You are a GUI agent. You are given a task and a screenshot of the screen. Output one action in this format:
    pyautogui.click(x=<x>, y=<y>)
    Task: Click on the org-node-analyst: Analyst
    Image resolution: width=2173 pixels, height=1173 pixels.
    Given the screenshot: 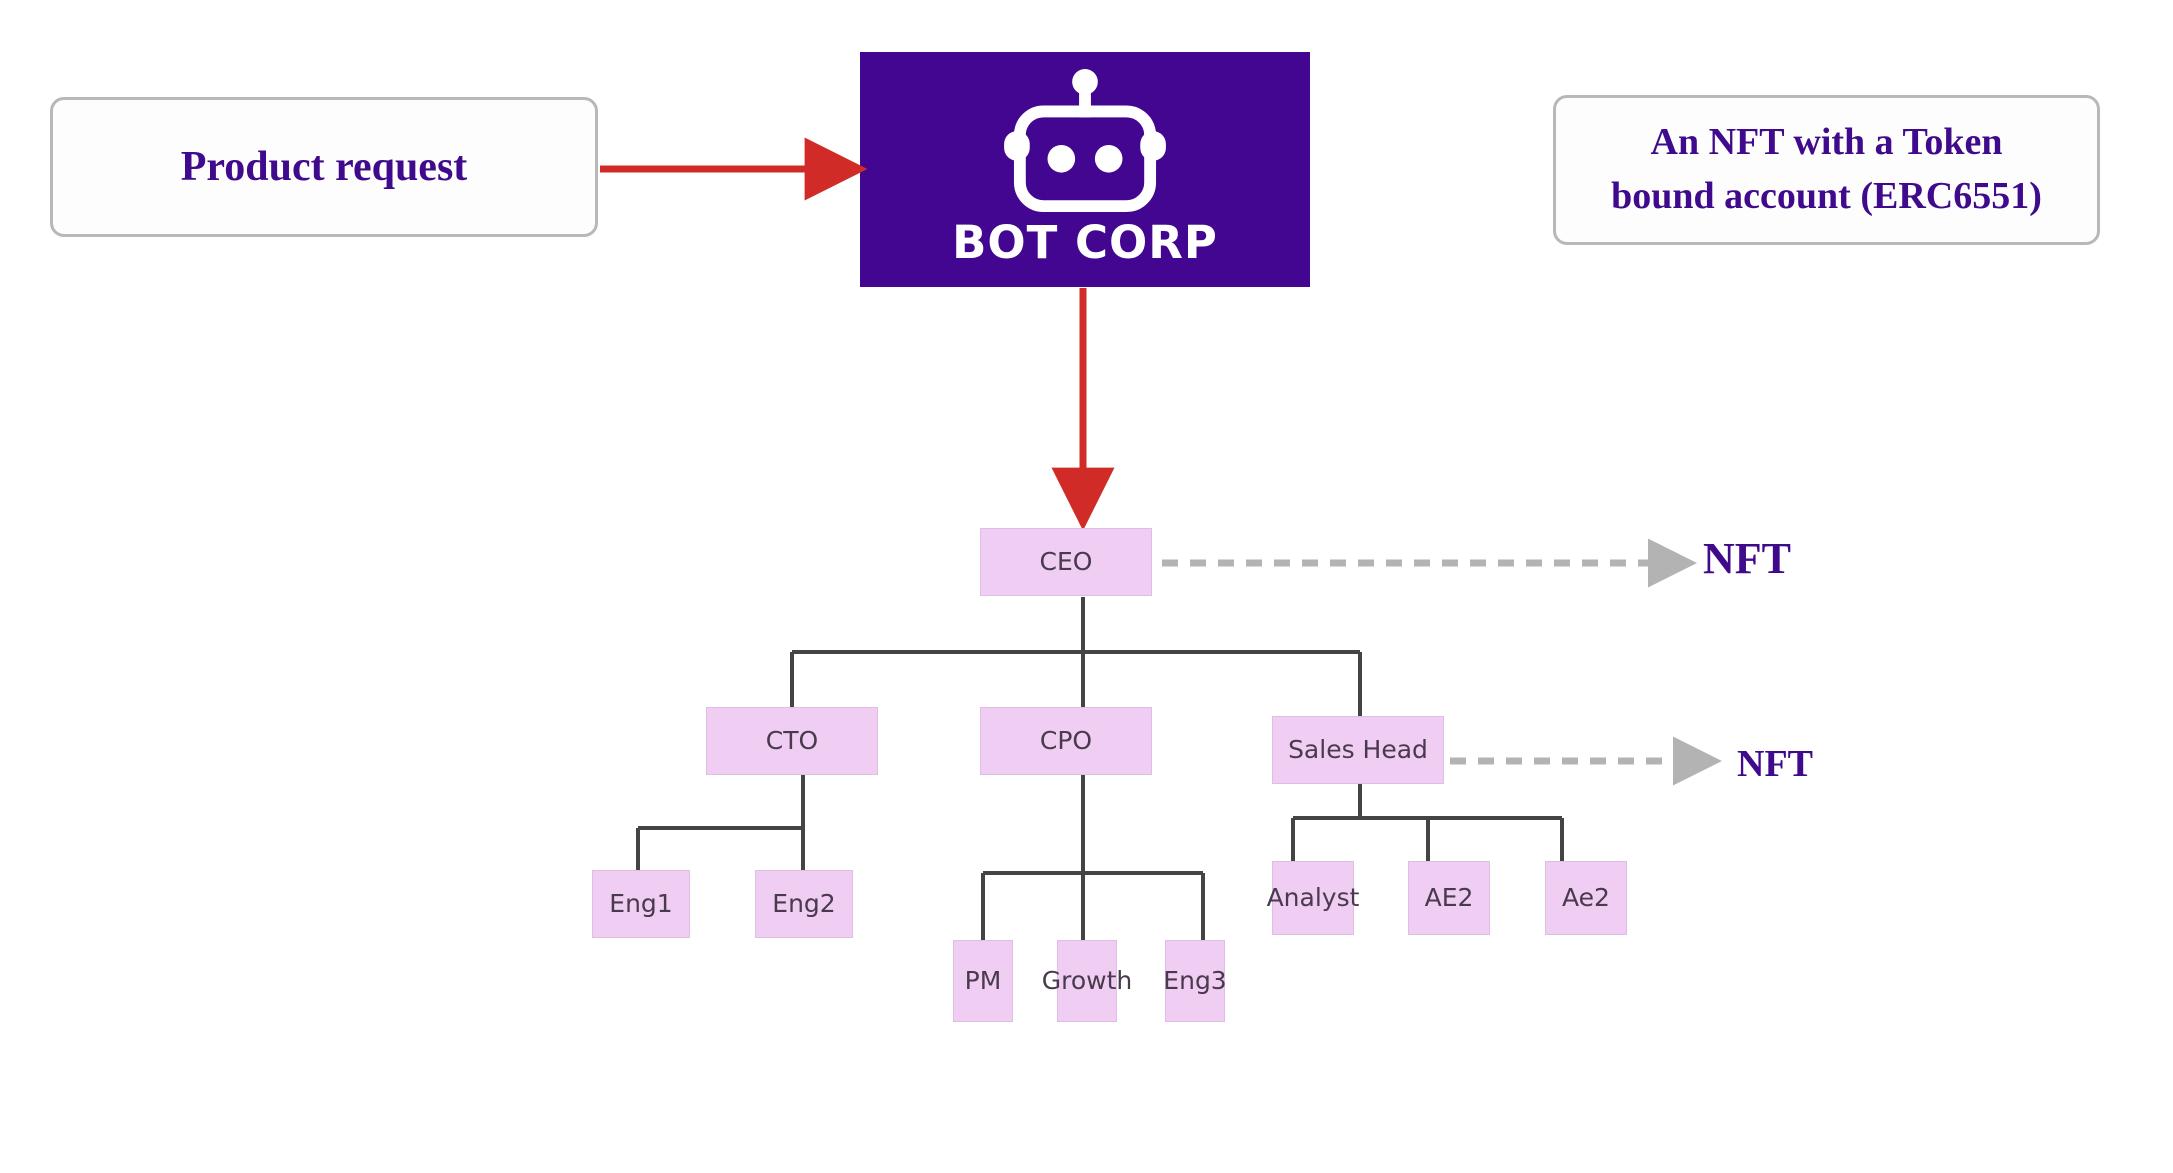 What is the action you would take?
    pyautogui.click(x=1313, y=898)
    